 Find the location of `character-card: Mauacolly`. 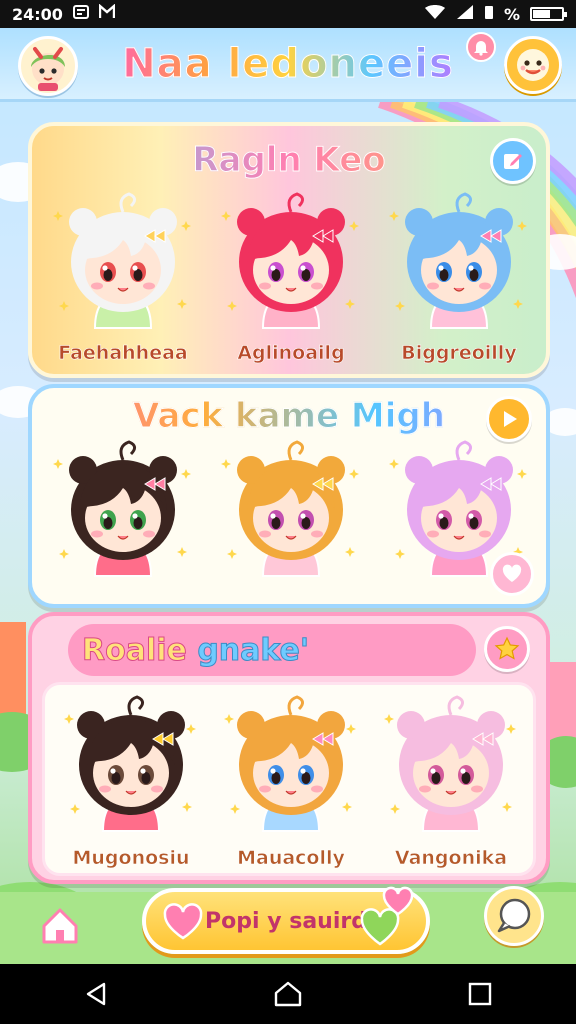

character-card: Mauacolly is located at coordinates (291, 784).